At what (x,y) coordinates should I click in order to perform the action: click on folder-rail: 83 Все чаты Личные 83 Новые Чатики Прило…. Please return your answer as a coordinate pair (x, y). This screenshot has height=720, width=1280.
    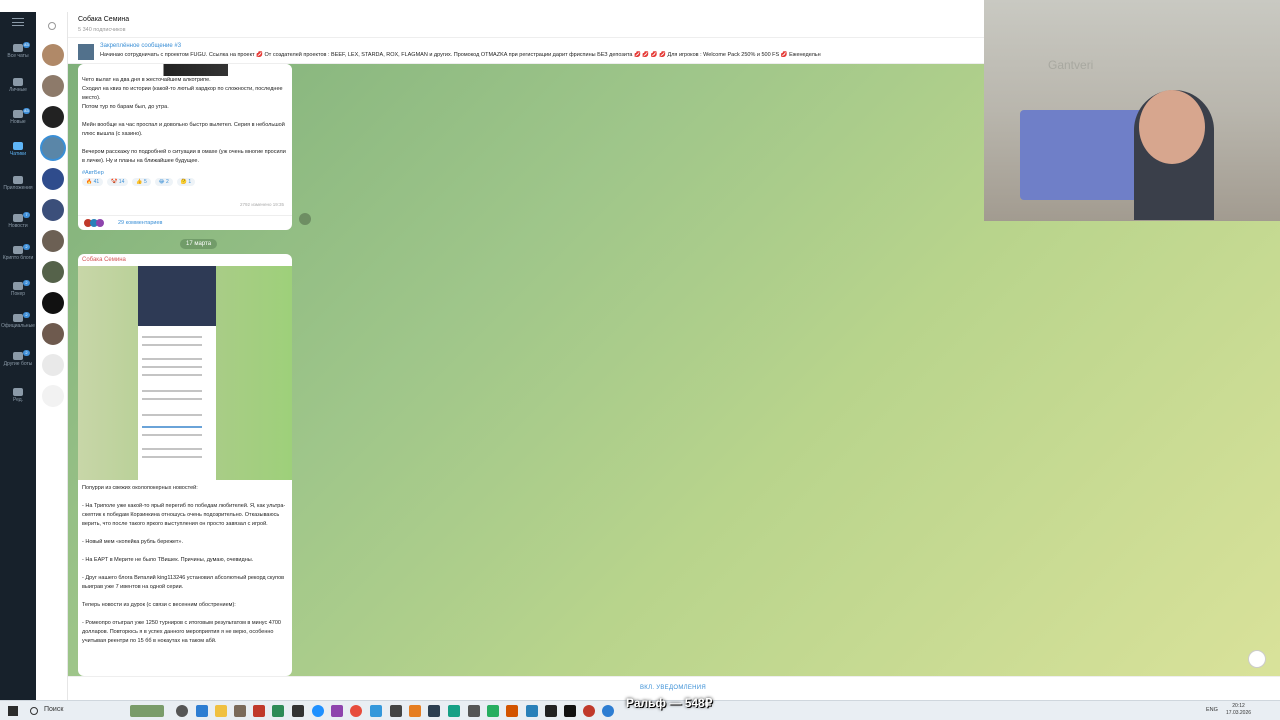
    Looking at the image, I should click on (18, 356).